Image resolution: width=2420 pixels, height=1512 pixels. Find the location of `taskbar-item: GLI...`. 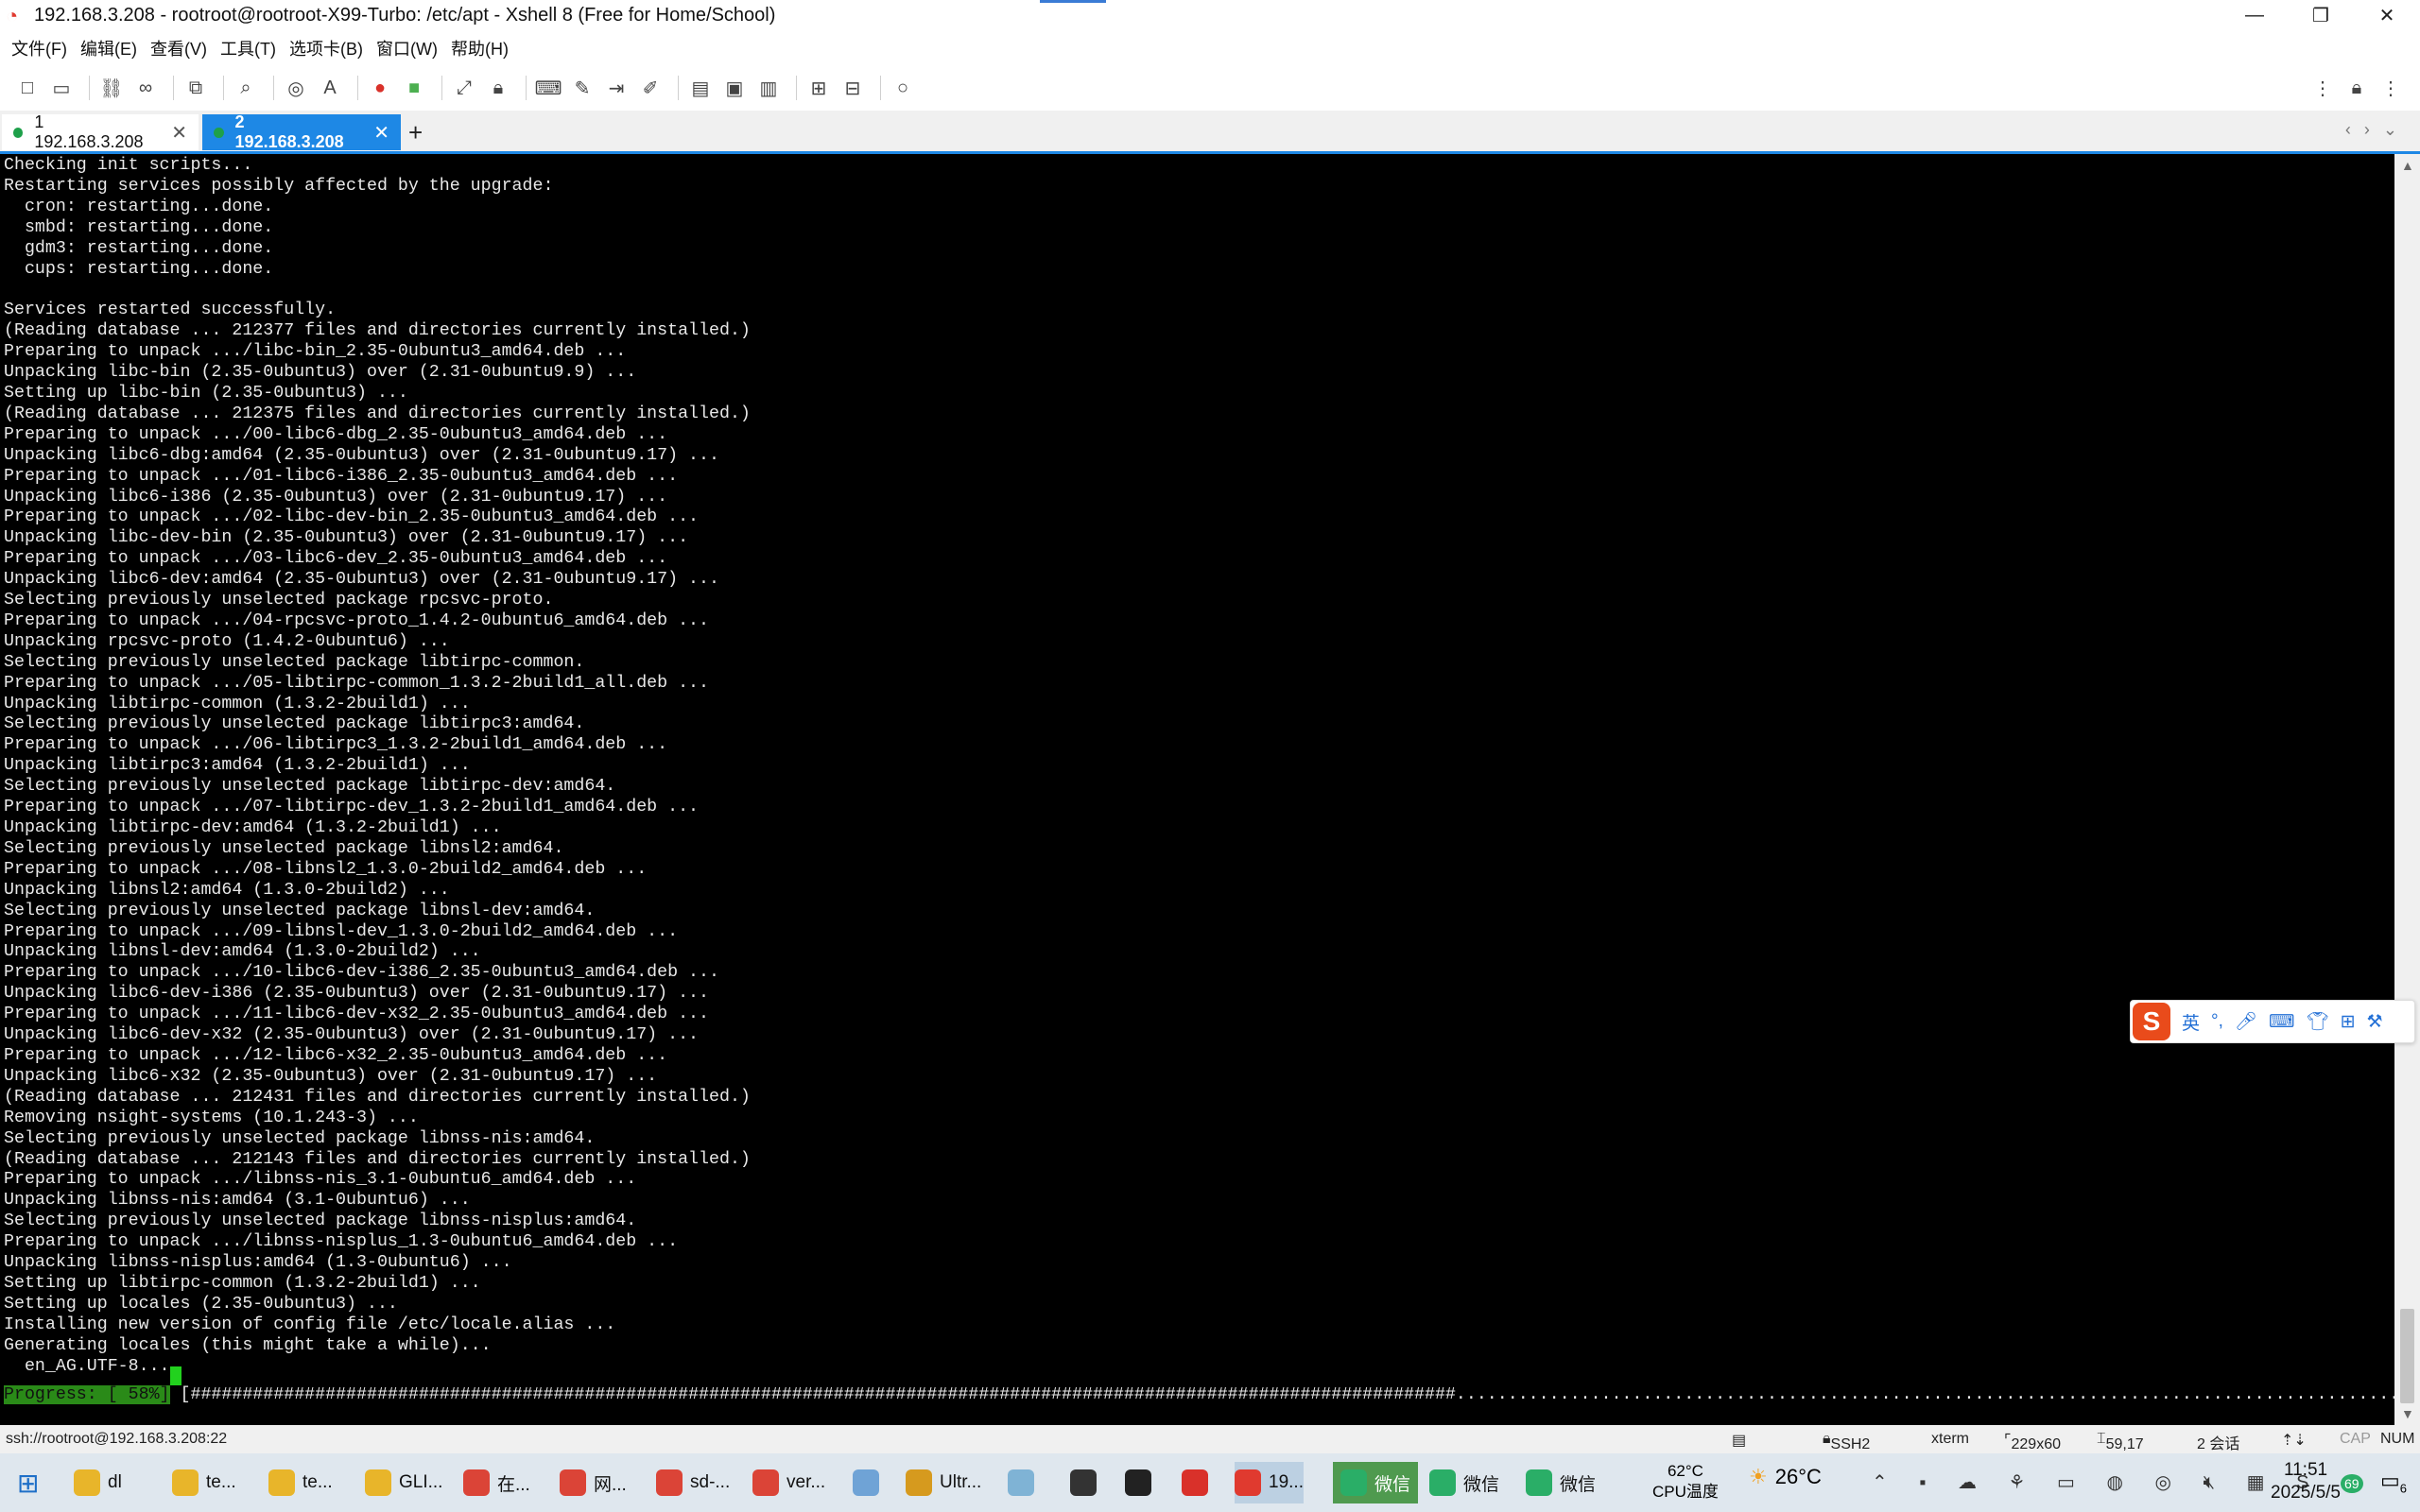

taskbar-item: GLI... is located at coordinates (403, 1482).